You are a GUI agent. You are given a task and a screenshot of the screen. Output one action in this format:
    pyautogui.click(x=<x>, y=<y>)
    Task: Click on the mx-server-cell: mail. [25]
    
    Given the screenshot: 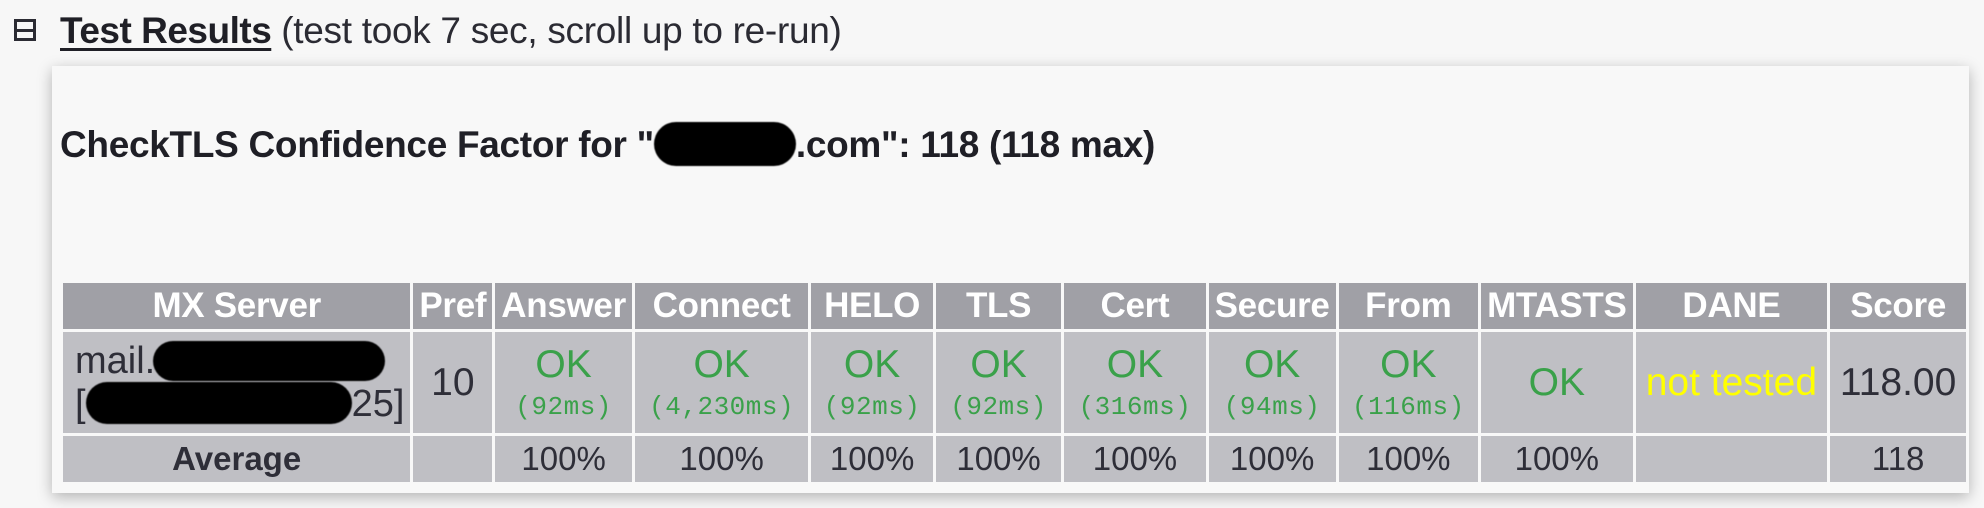 What is the action you would take?
    pyautogui.click(x=237, y=382)
    